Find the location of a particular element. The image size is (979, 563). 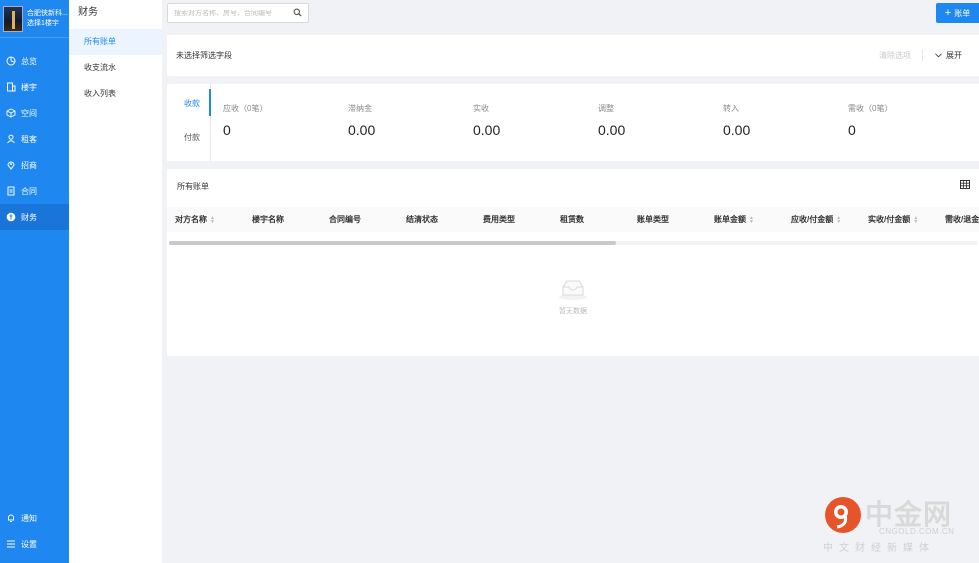

divider is located at coordinates (922, 55).